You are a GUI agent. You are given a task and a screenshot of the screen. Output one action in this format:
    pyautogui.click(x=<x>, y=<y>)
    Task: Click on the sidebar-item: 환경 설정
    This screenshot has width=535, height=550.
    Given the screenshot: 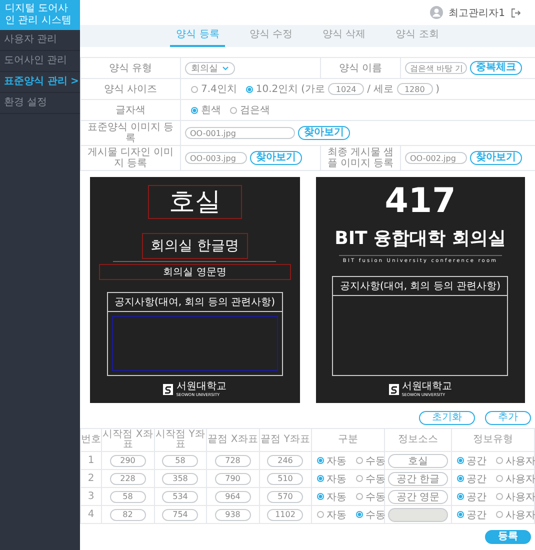 What is the action you would take?
    pyautogui.click(x=40, y=103)
    